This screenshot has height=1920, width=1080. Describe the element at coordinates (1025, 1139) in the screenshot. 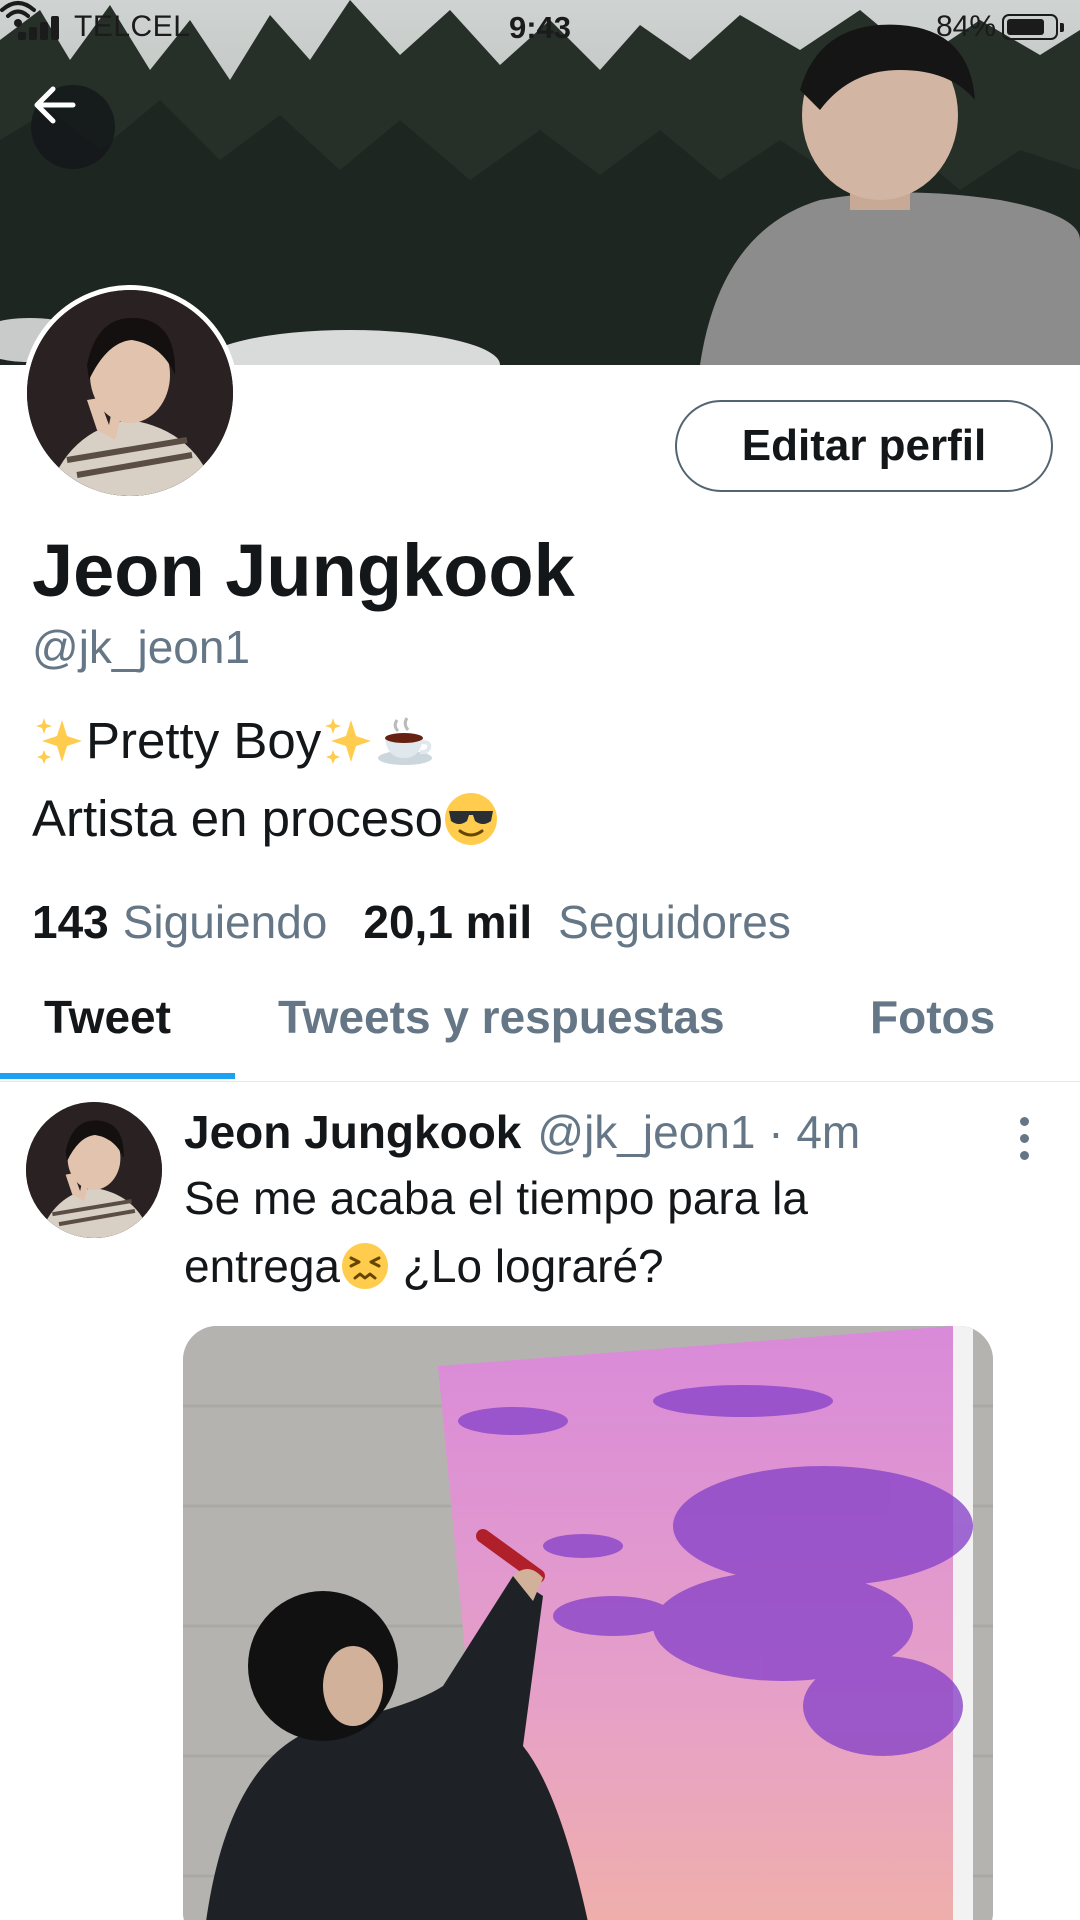

I see `more-vertical-icon` at that location.